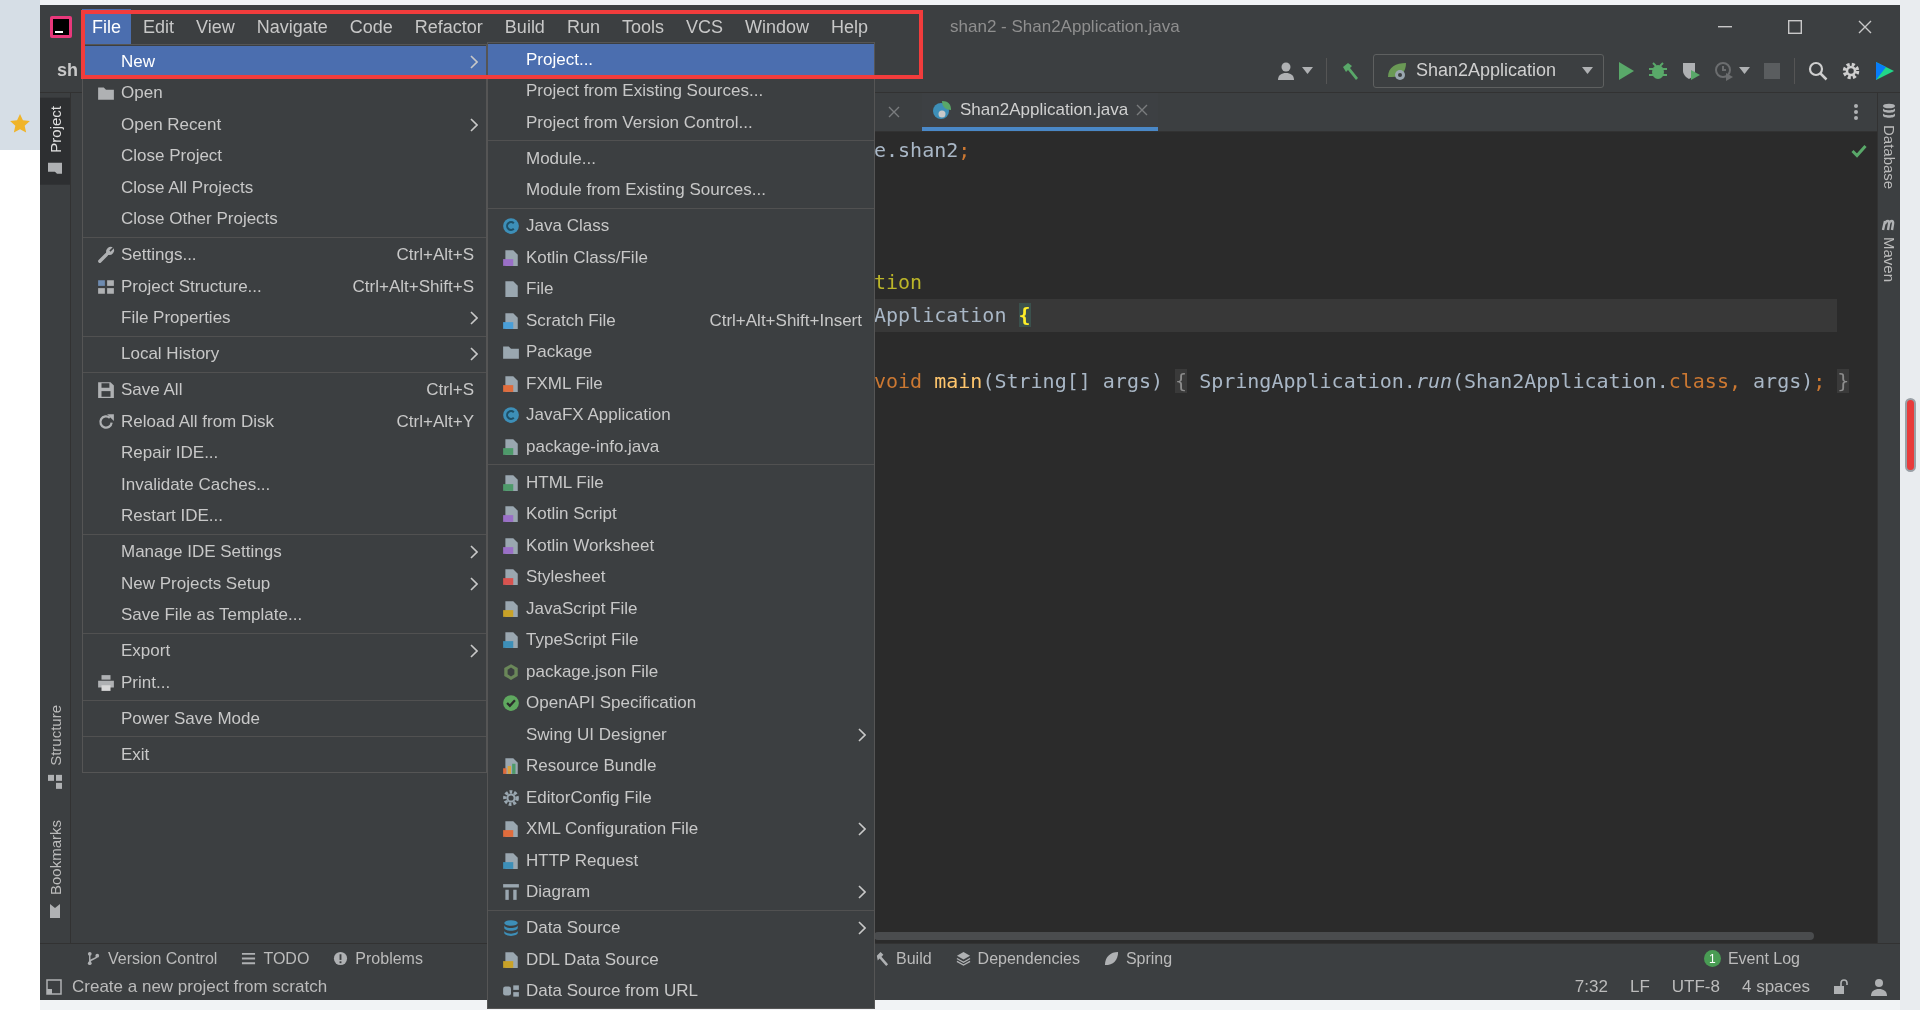 This screenshot has height=1010, width=1920. Describe the element at coordinates (850, 27) in the screenshot. I see `menu-bar-item: Help` at that location.